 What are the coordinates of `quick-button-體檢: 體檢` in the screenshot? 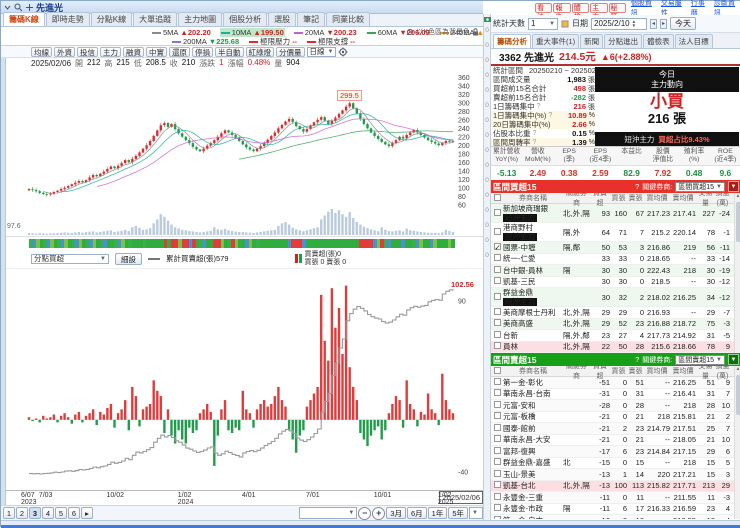 It's located at (580, 12).